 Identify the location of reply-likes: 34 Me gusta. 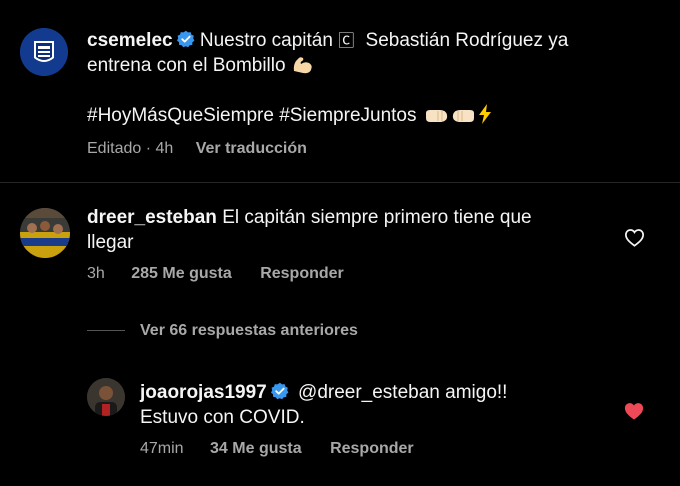
(256, 448).